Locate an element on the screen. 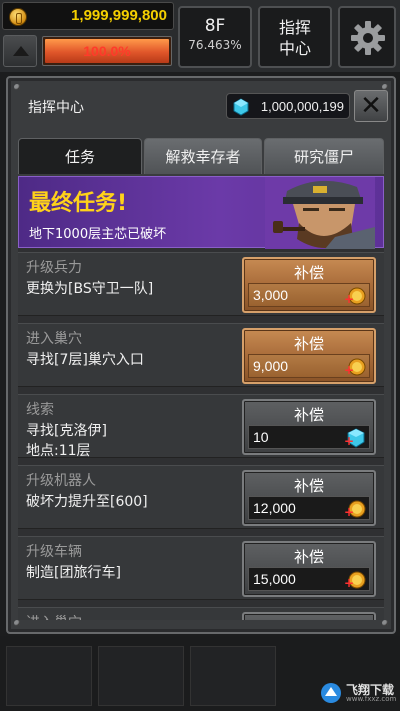  reward-value: 9,000 is located at coordinates (271, 366).